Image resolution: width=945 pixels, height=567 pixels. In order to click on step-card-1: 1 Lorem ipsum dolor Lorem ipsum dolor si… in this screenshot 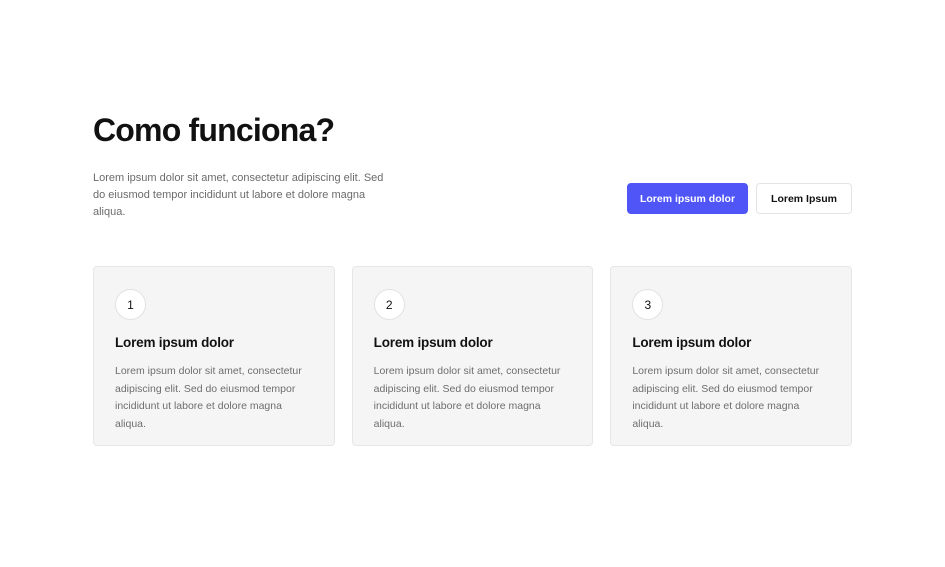, I will do `click(214, 356)`.